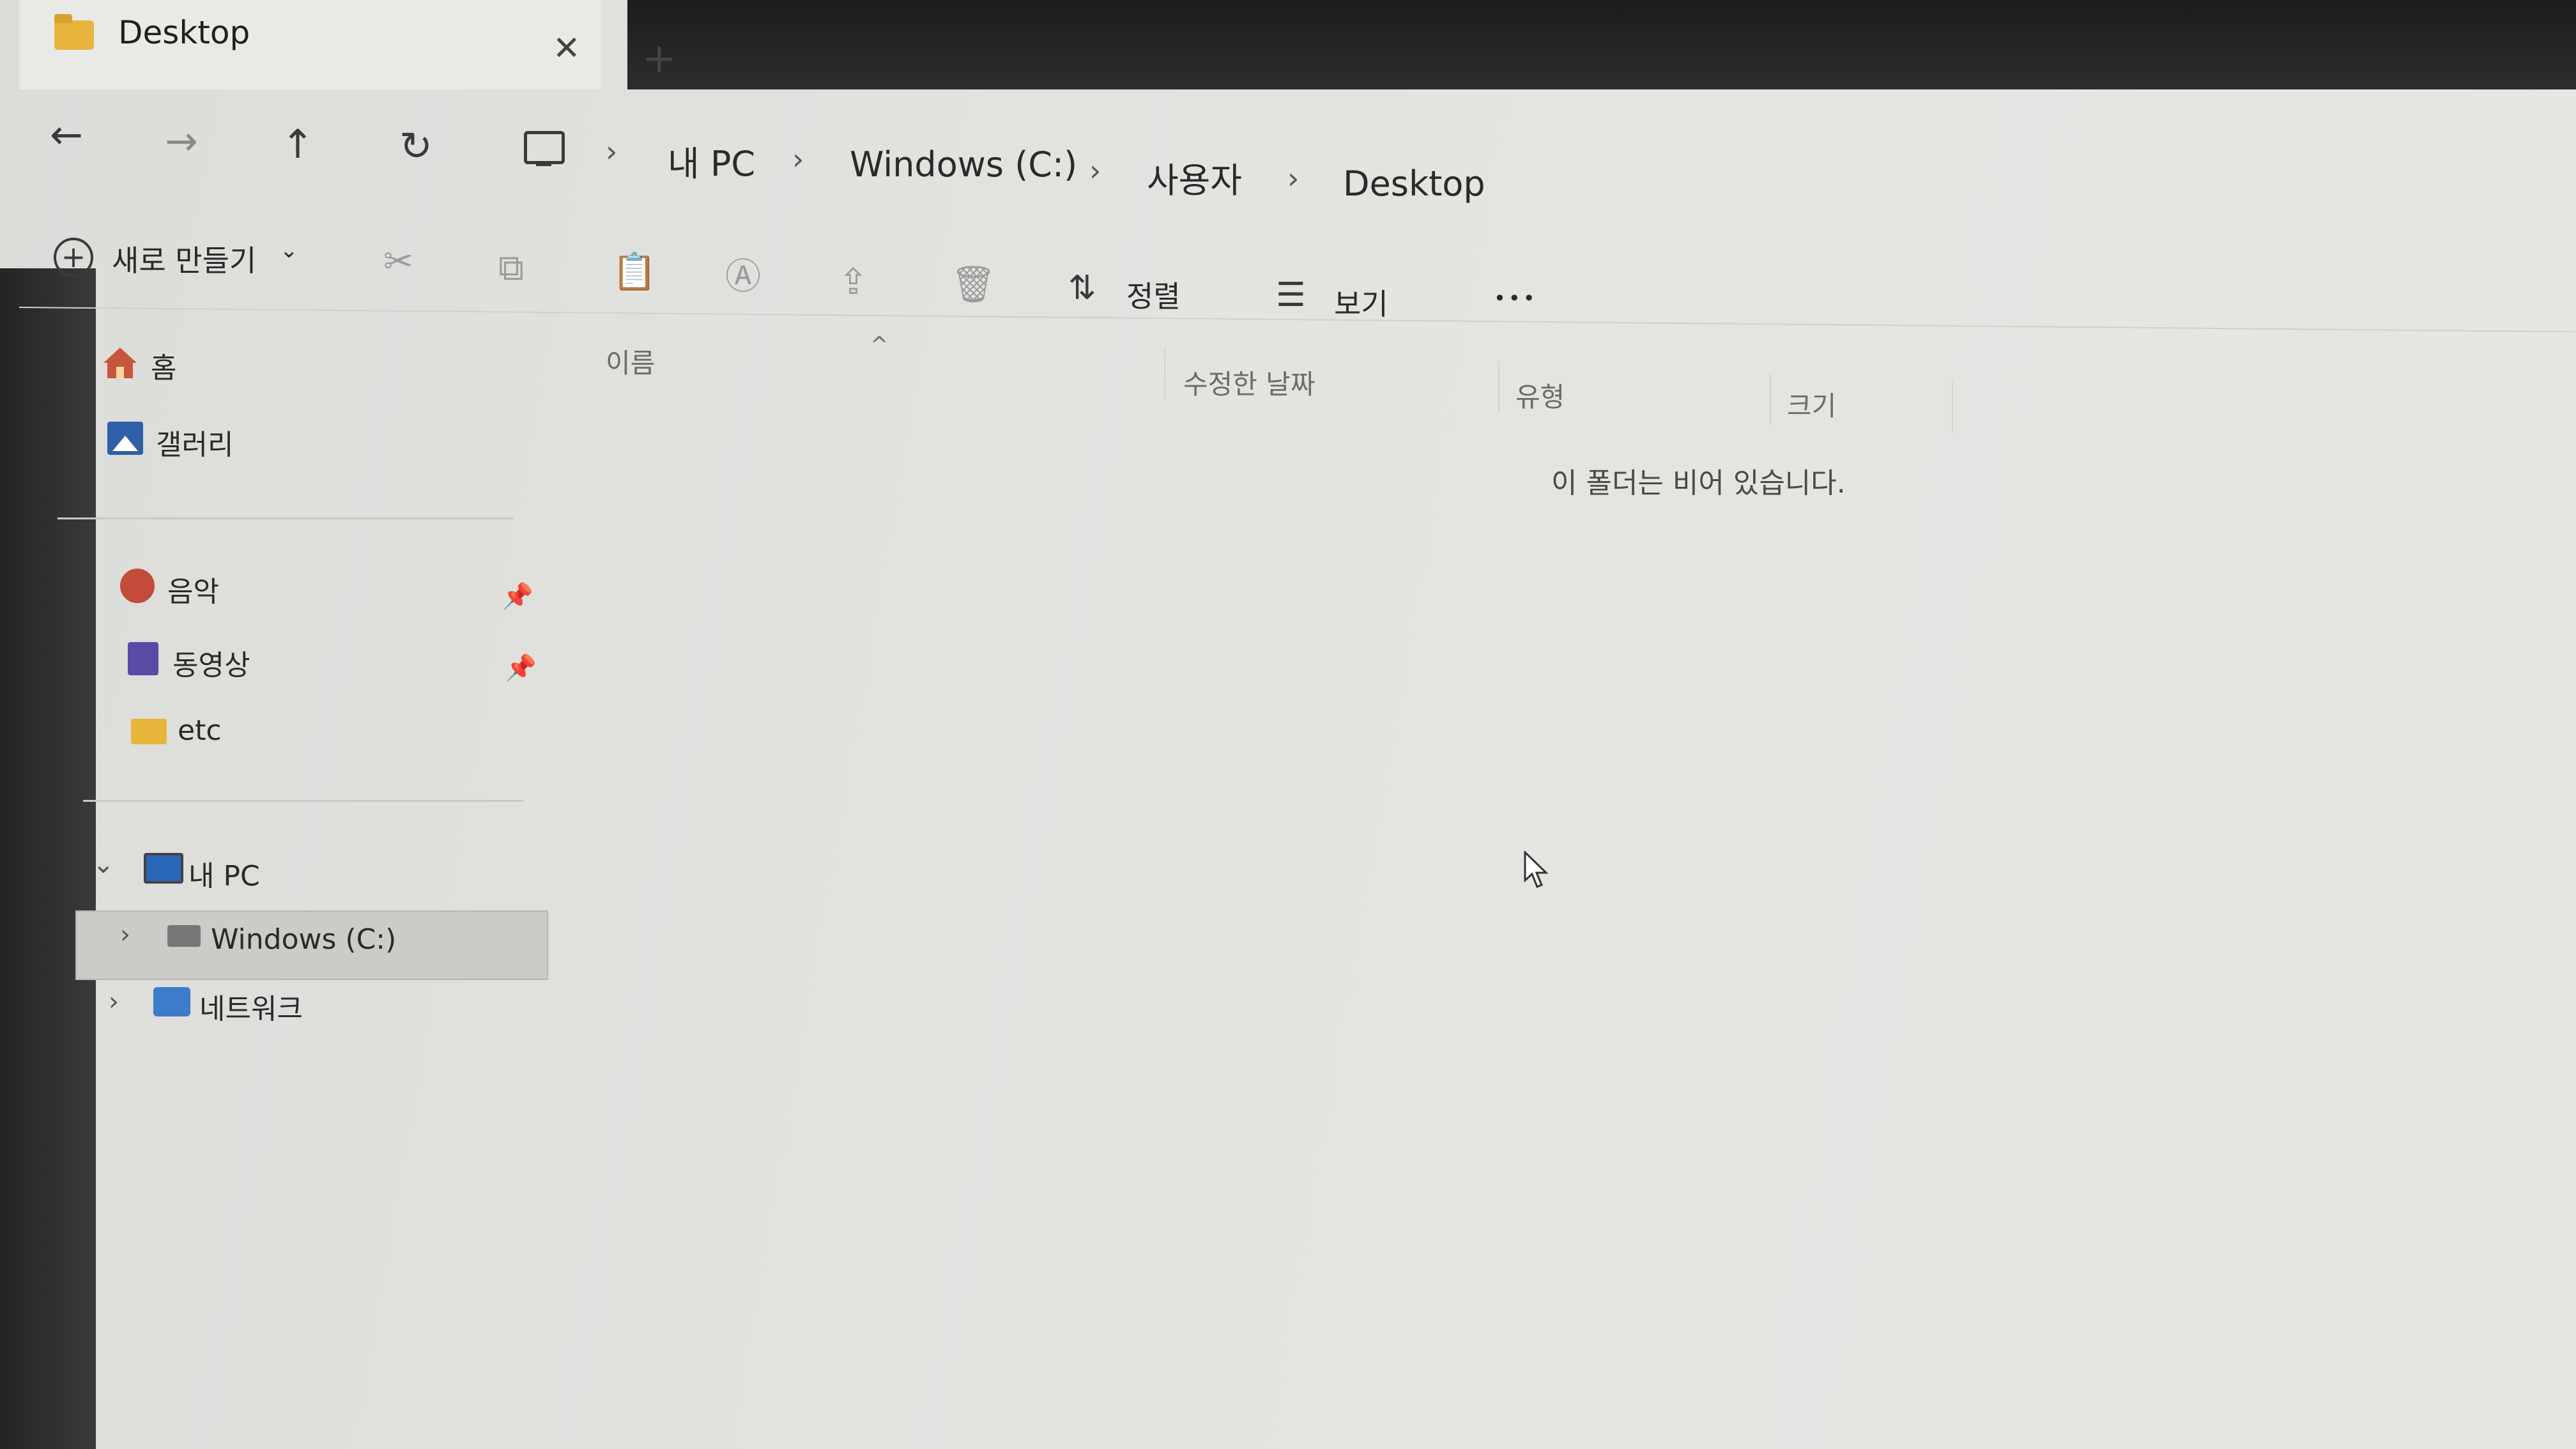 The width and height of the screenshot is (2576, 1449). I want to click on close-tab-button: ✕, so click(567, 48).